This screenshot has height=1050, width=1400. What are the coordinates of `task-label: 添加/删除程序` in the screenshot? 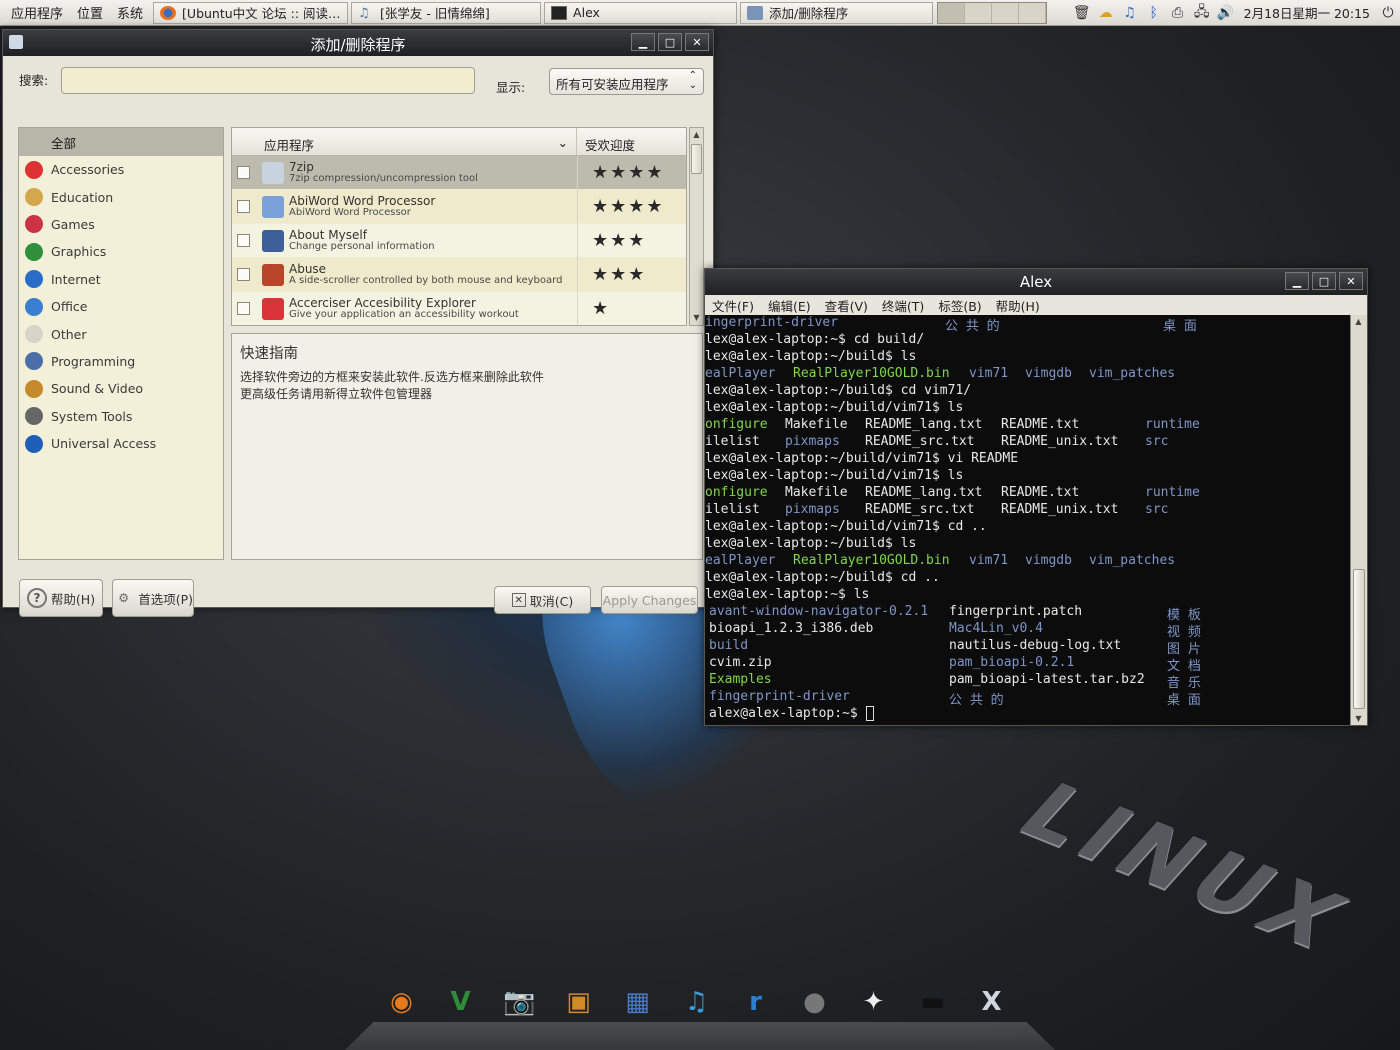 It's located at (809, 13).